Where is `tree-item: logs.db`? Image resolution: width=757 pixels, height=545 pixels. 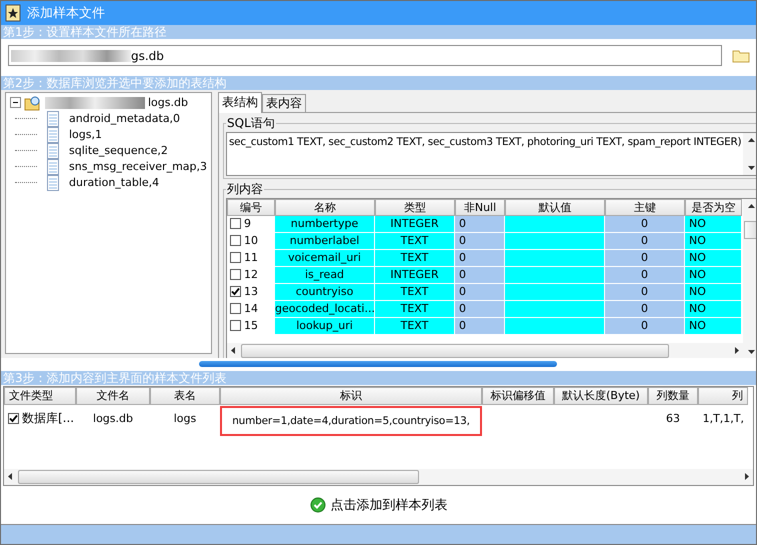
tree-item: logs.db is located at coordinates (168, 103).